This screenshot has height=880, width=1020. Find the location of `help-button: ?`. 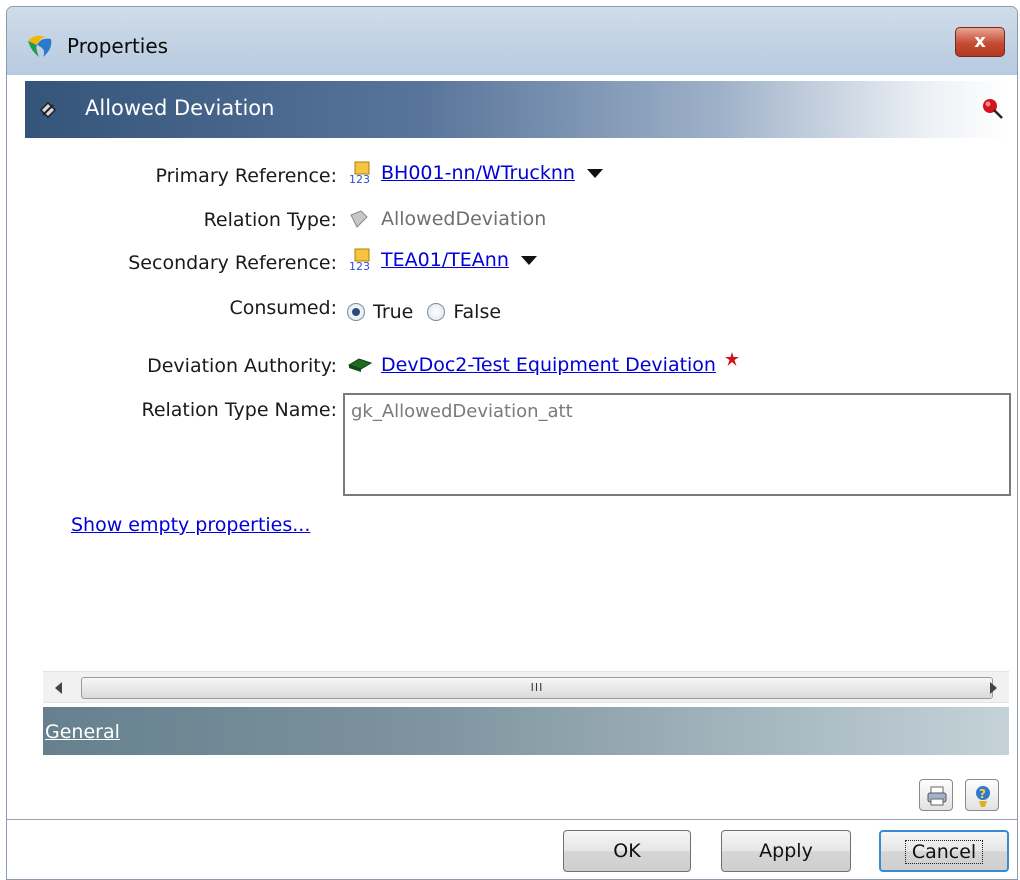

help-button: ? is located at coordinates (982, 795).